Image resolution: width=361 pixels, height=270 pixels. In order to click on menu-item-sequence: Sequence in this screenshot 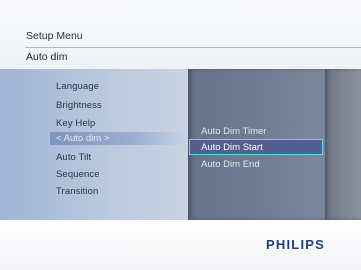, I will do `click(78, 174)`.